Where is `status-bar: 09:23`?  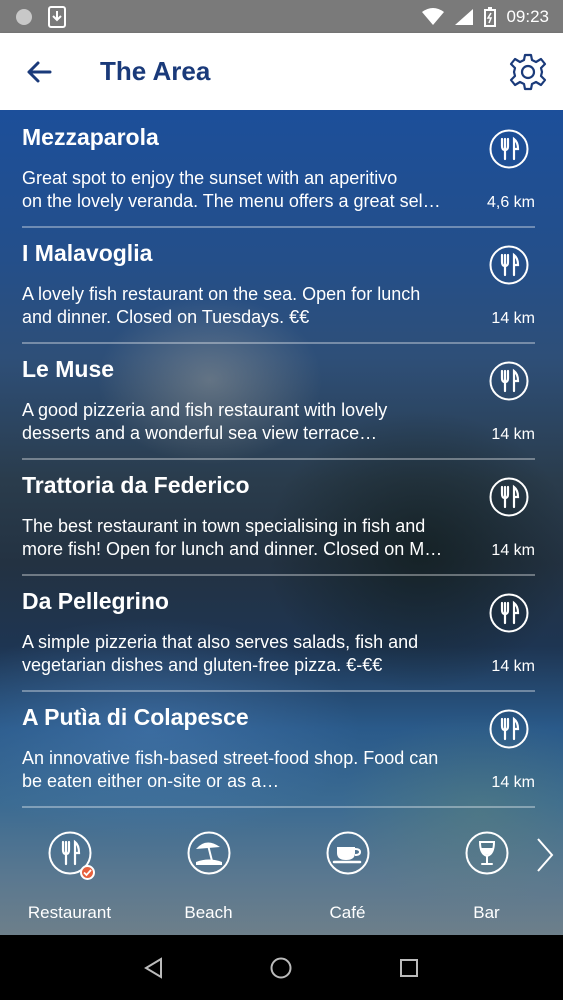 status-bar: 09:23 is located at coordinates (281, 16).